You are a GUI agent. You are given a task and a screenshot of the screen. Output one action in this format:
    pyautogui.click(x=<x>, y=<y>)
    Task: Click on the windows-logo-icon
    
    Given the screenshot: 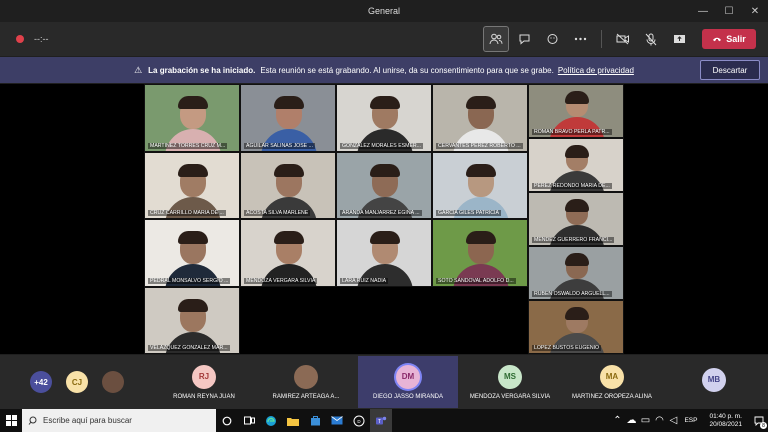 What is the action you would take?
    pyautogui.click(x=11, y=420)
    